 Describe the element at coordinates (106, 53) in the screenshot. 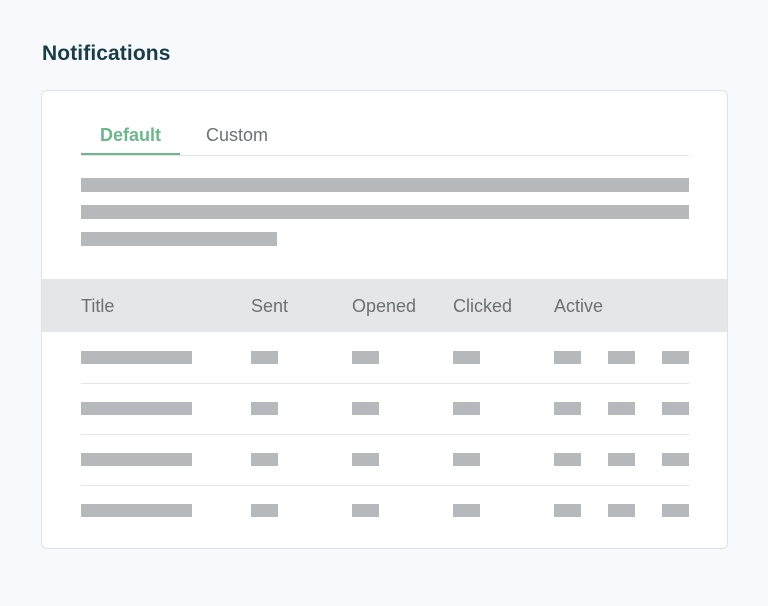

I see `page-title: Notifications` at that location.